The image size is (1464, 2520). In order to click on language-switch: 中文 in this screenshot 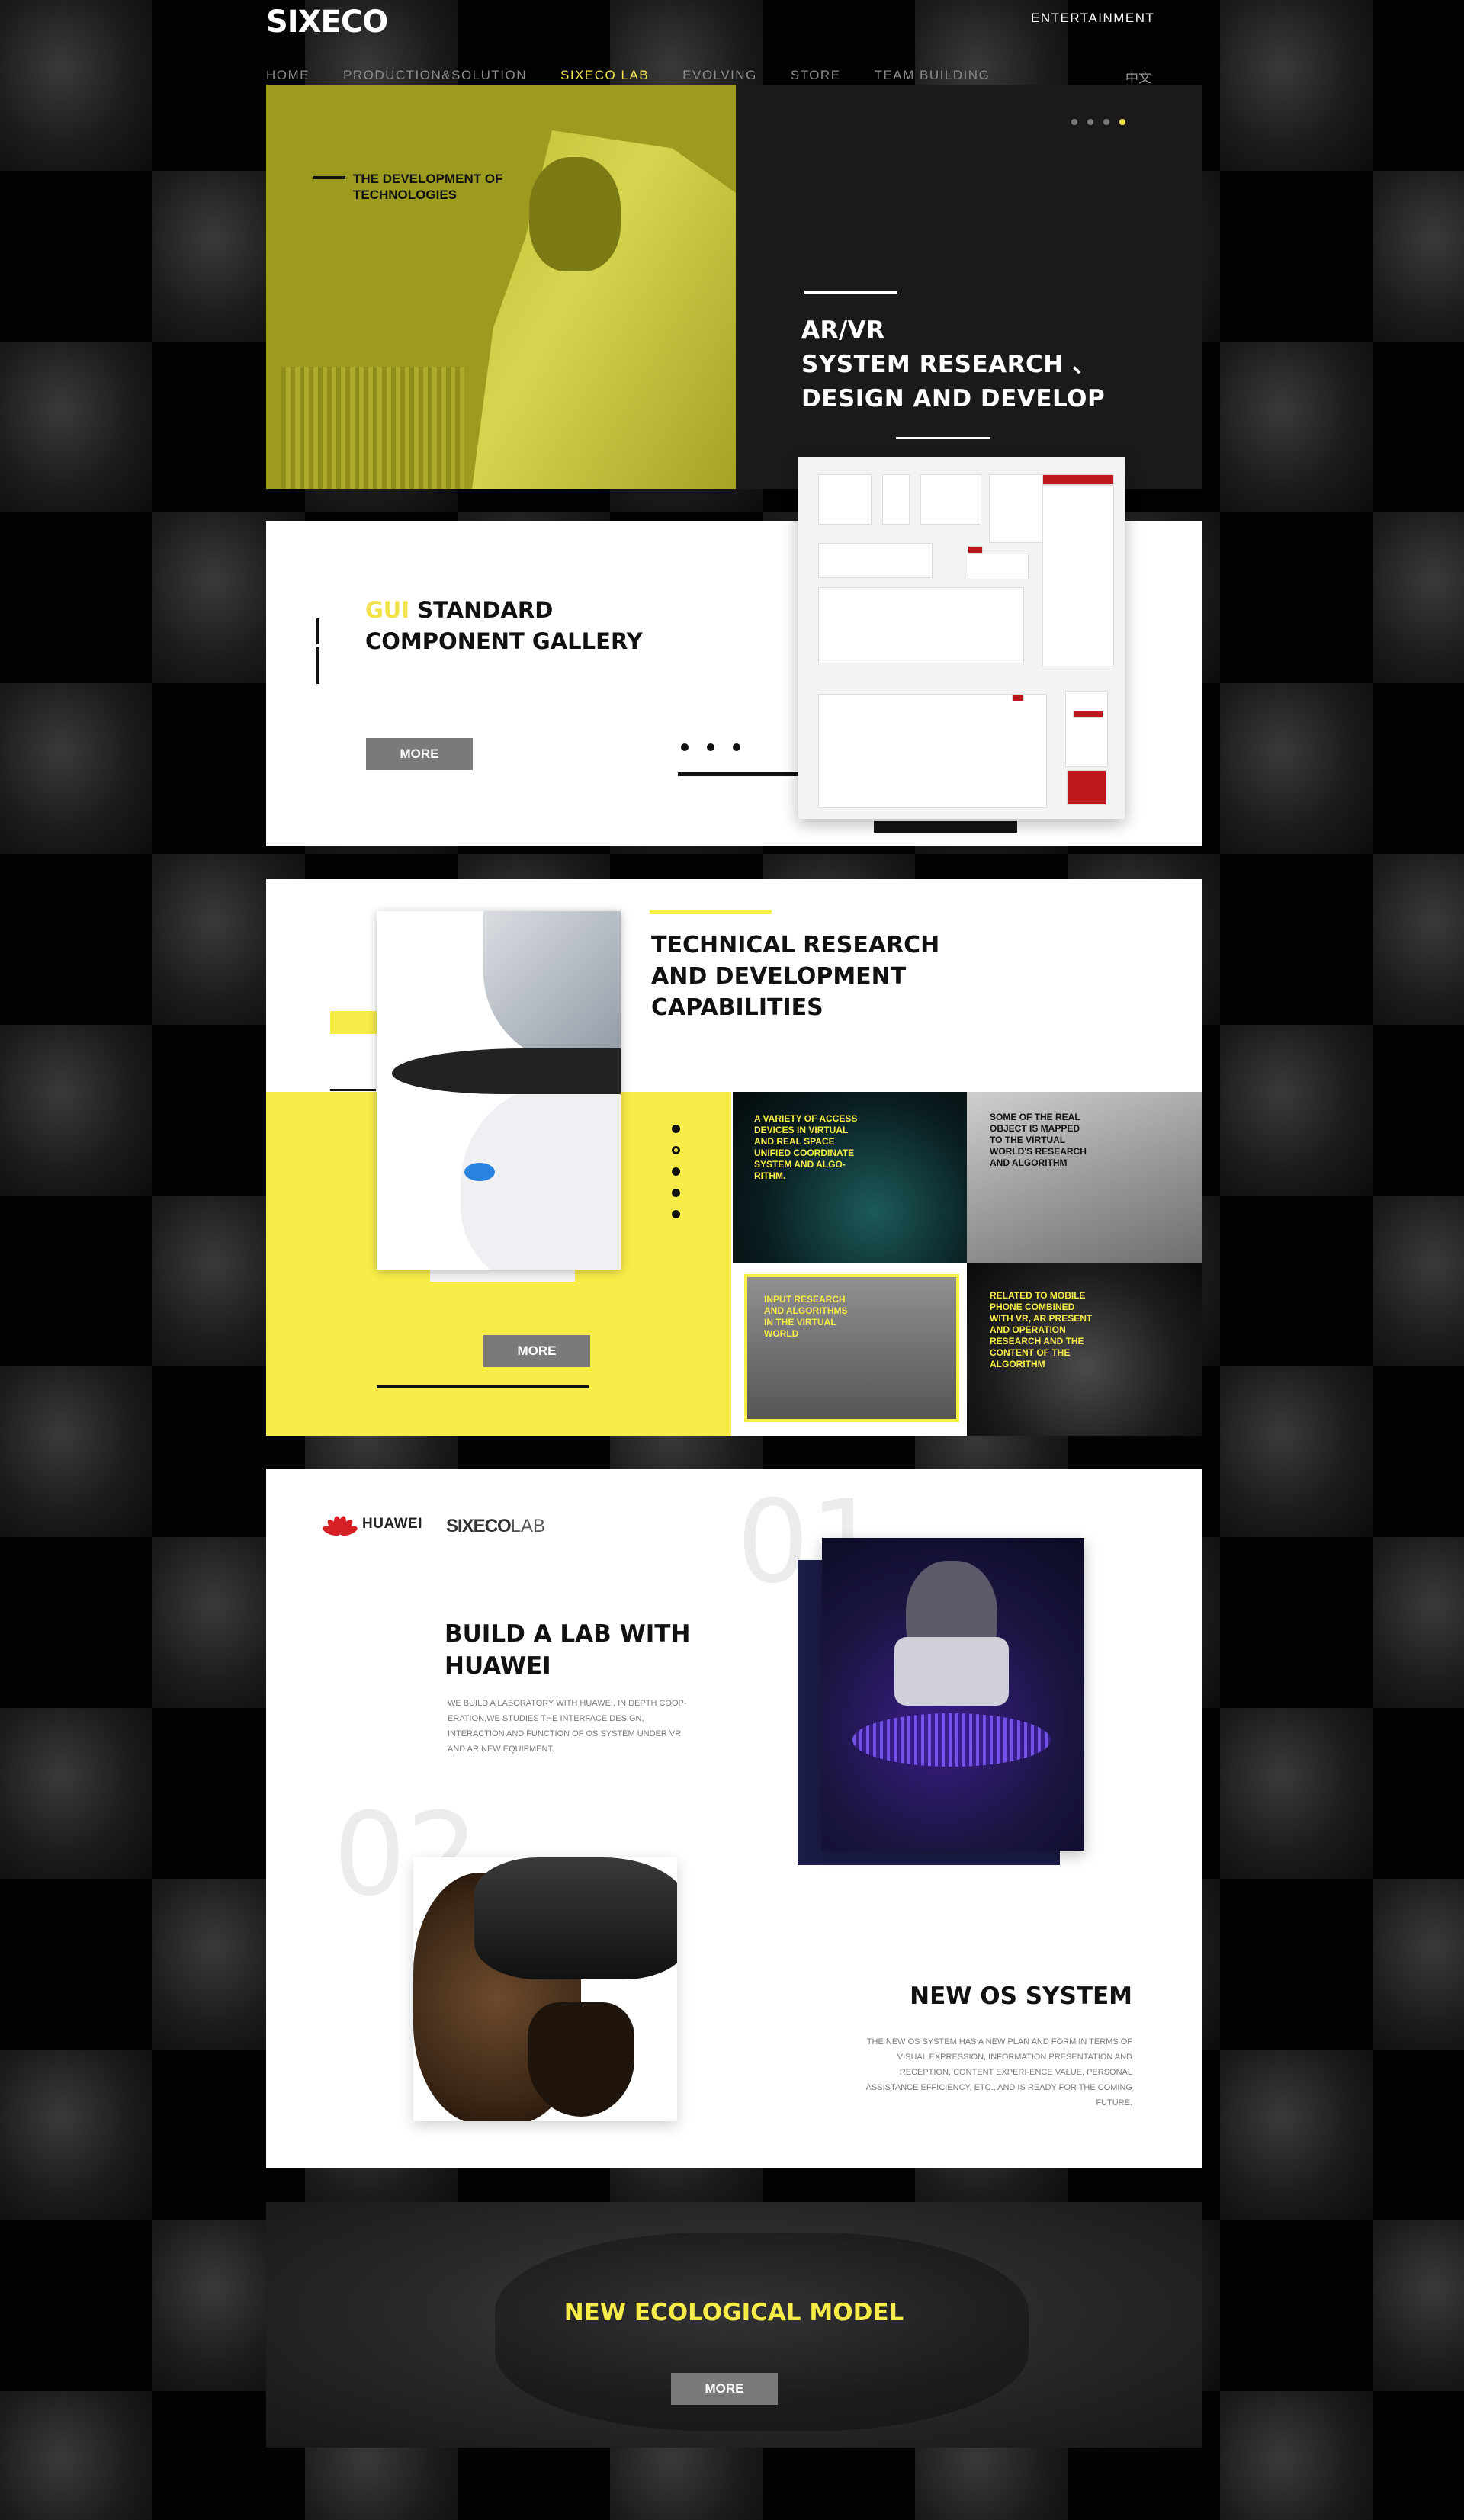, I will do `click(1138, 76)`.